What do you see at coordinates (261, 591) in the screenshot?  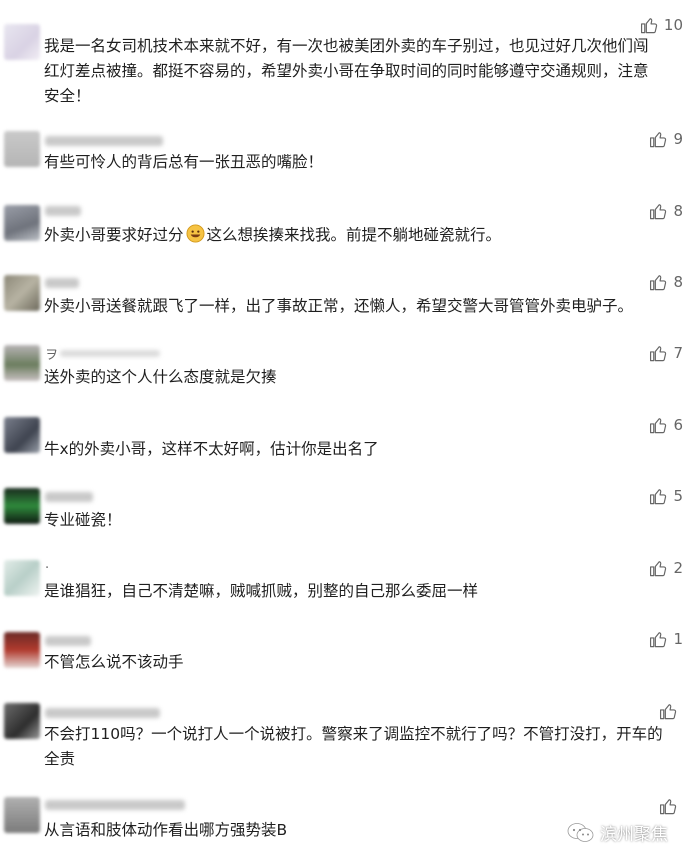 I see `comment-text: 是谁猖狂，自己不清楚嘛，贼喊抓贼，别整的自己那么委屈一样` at bounding box center [261, 591].